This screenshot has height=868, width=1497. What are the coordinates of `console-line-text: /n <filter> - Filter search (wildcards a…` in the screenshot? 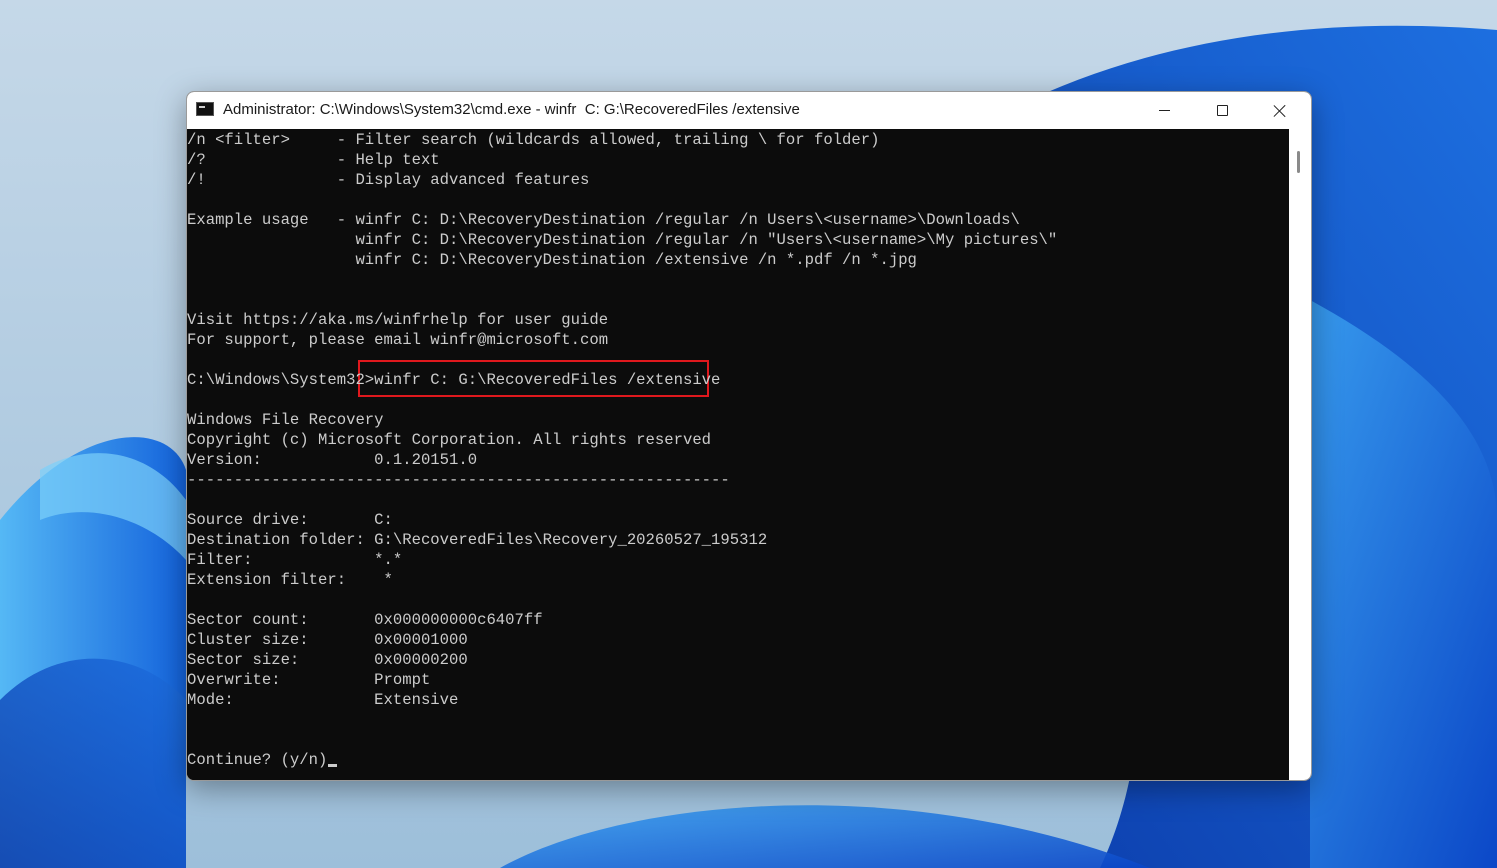 It's located at (533, 140).